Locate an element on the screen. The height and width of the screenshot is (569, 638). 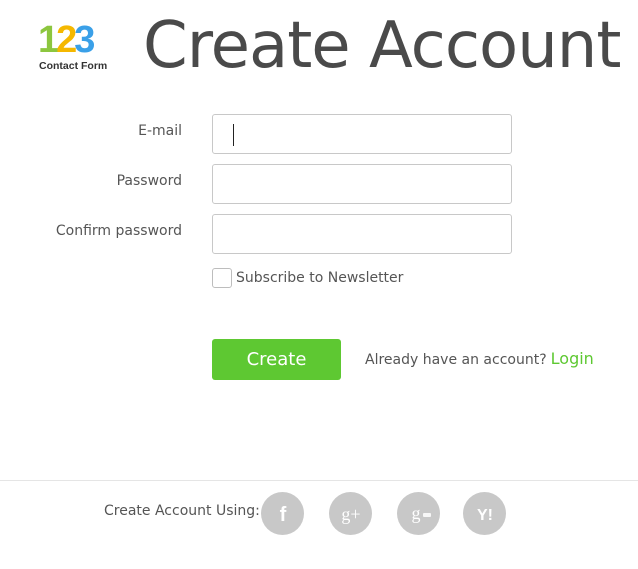
google-plus-glyph: g+ is located at coordinates (350, 514).